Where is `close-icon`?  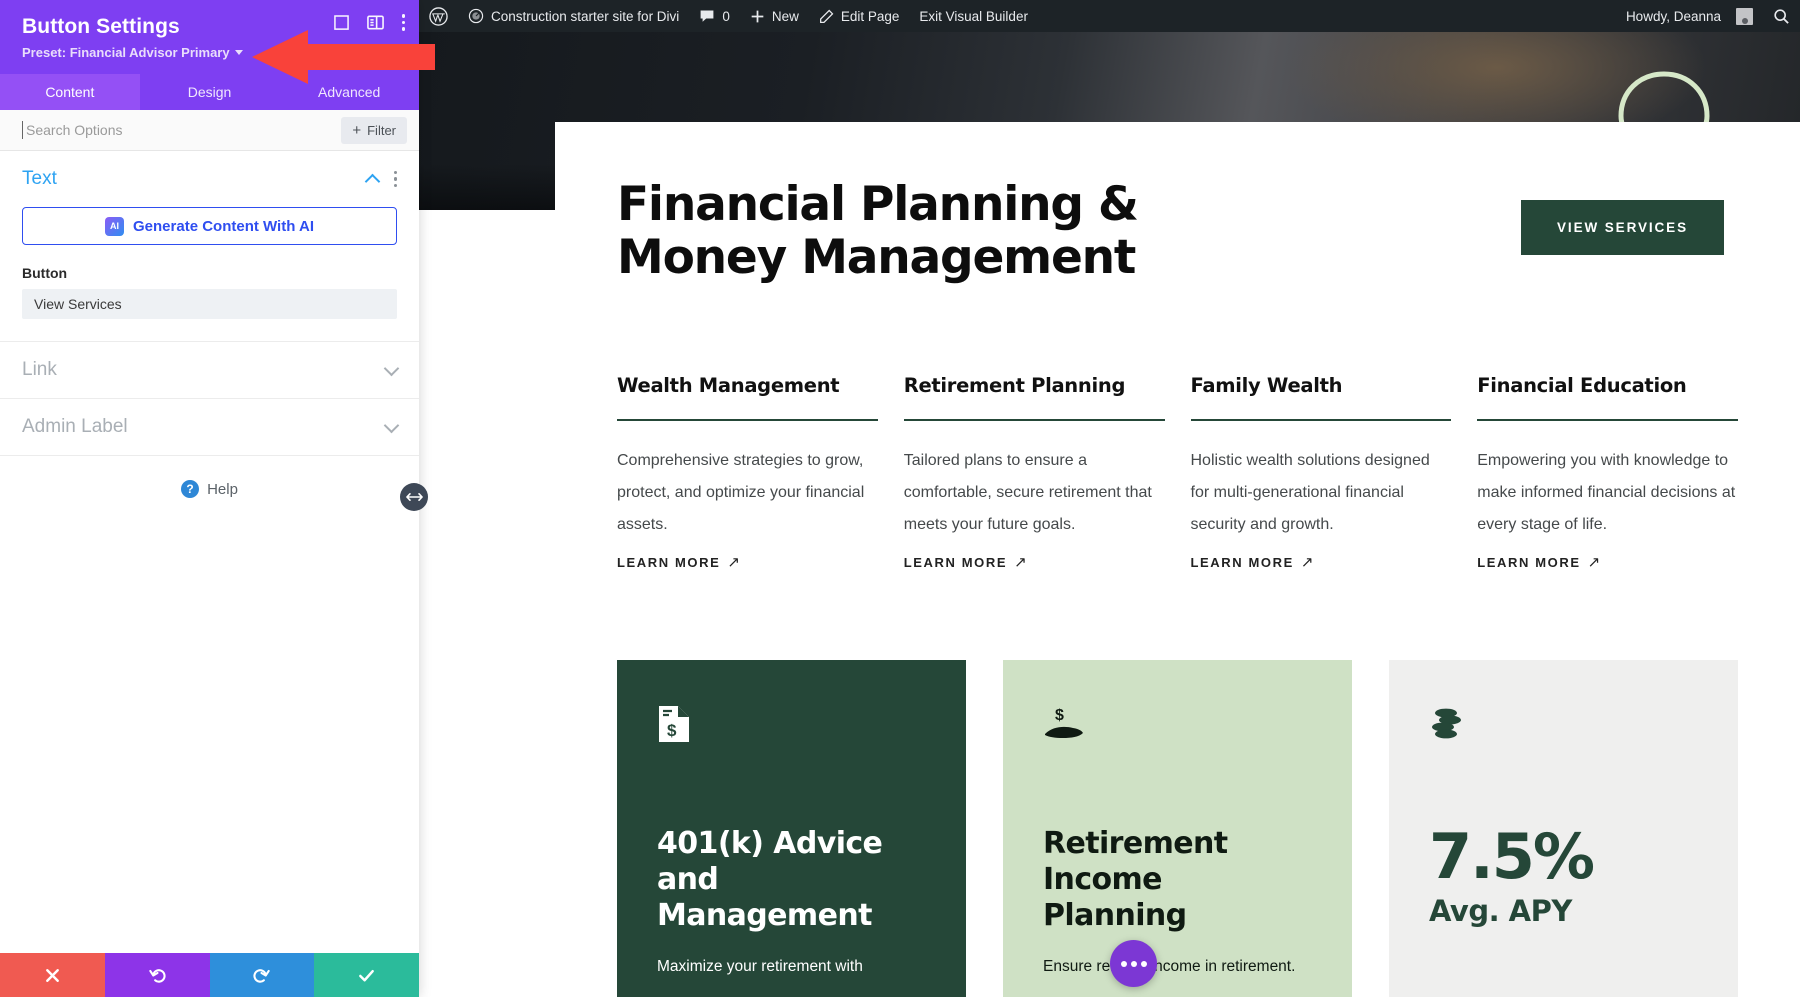
close-icon is located at coordinates (52, 975).